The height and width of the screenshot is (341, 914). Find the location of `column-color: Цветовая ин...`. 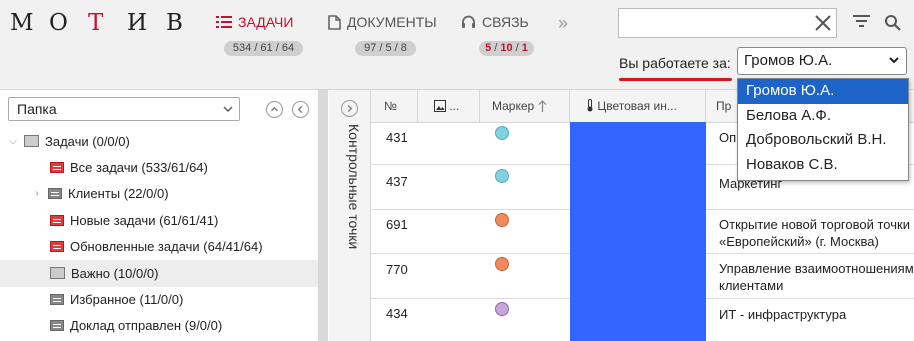

column-color: Цветовая ин... is located at coordinates (638, 106).